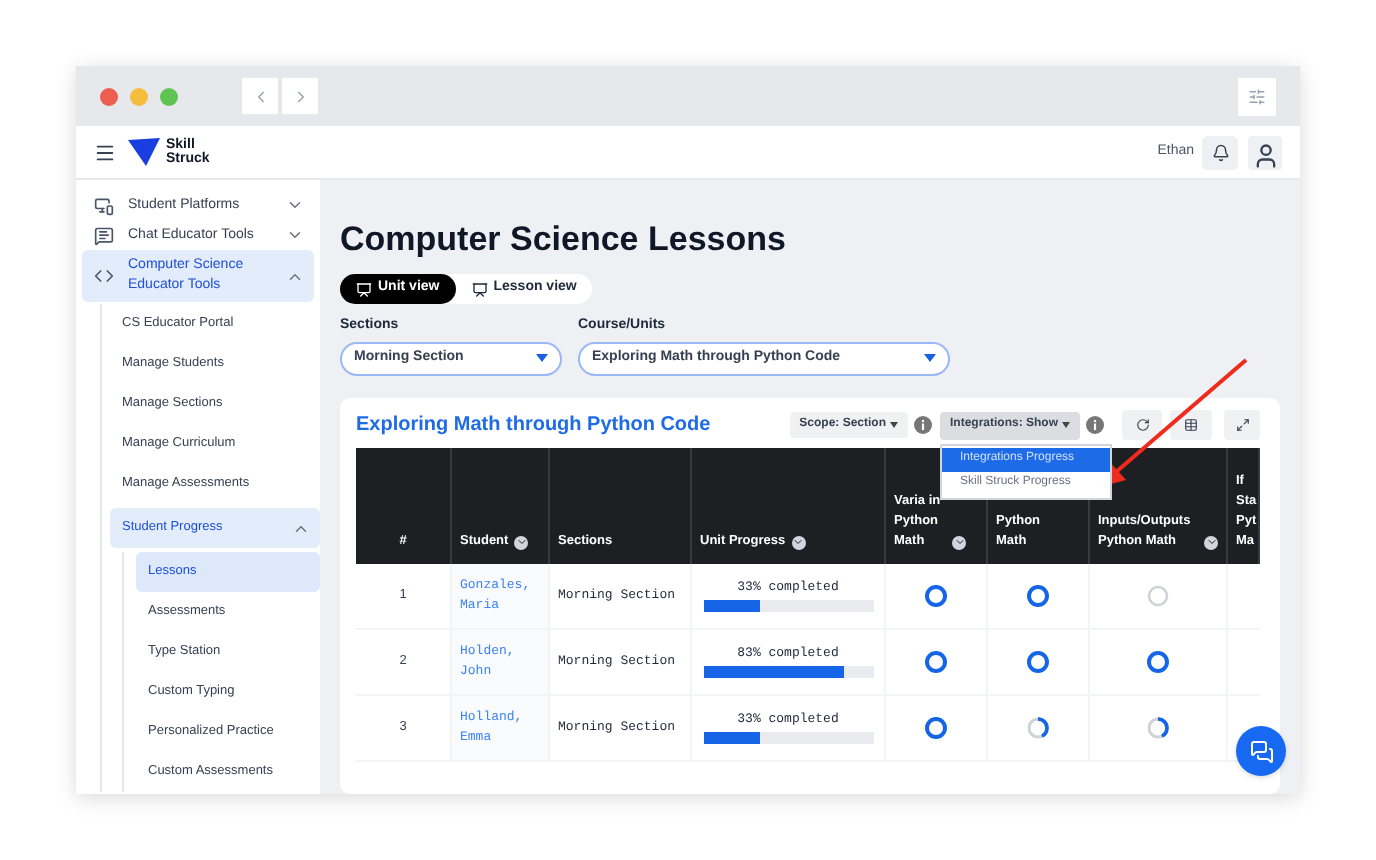 The width and height of the screenshot is (1376, 860). I want to click on table-button, so click(1191, 425).